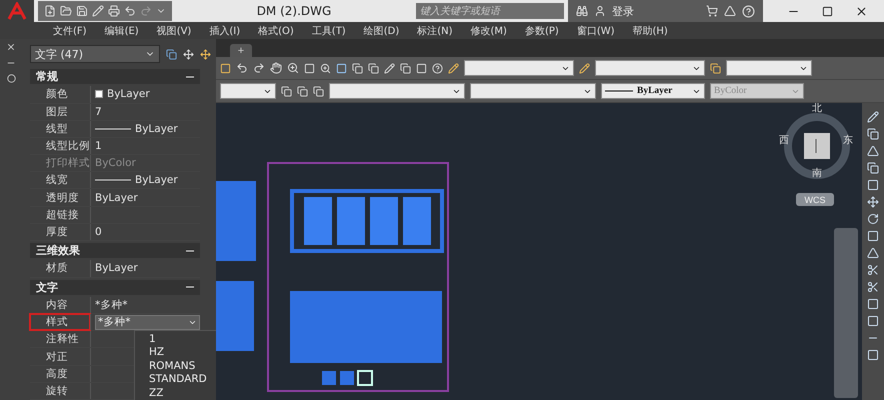  What do you see at coordinates (328, 31) in the screenshot?
I see `menu-item: 工具(T)` at bounding box center [328, 31].